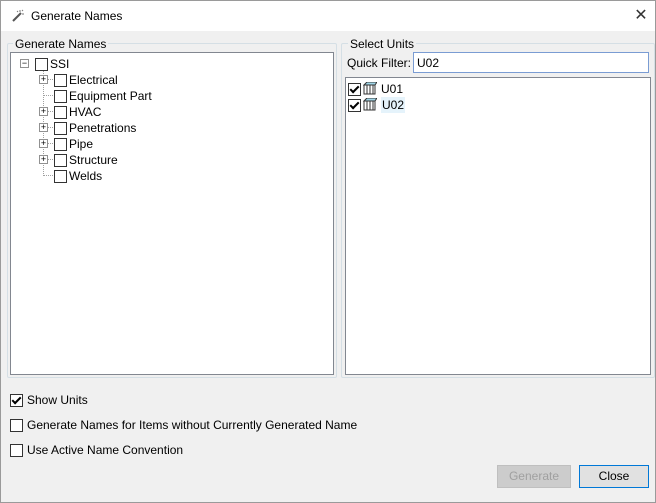 Image resolution: width=656 pixels, height=503 pixels. What do you see at coordinates (24, 63) in the screenshot?
I see `collapse-icon: −` at bounding box center [24, 63].